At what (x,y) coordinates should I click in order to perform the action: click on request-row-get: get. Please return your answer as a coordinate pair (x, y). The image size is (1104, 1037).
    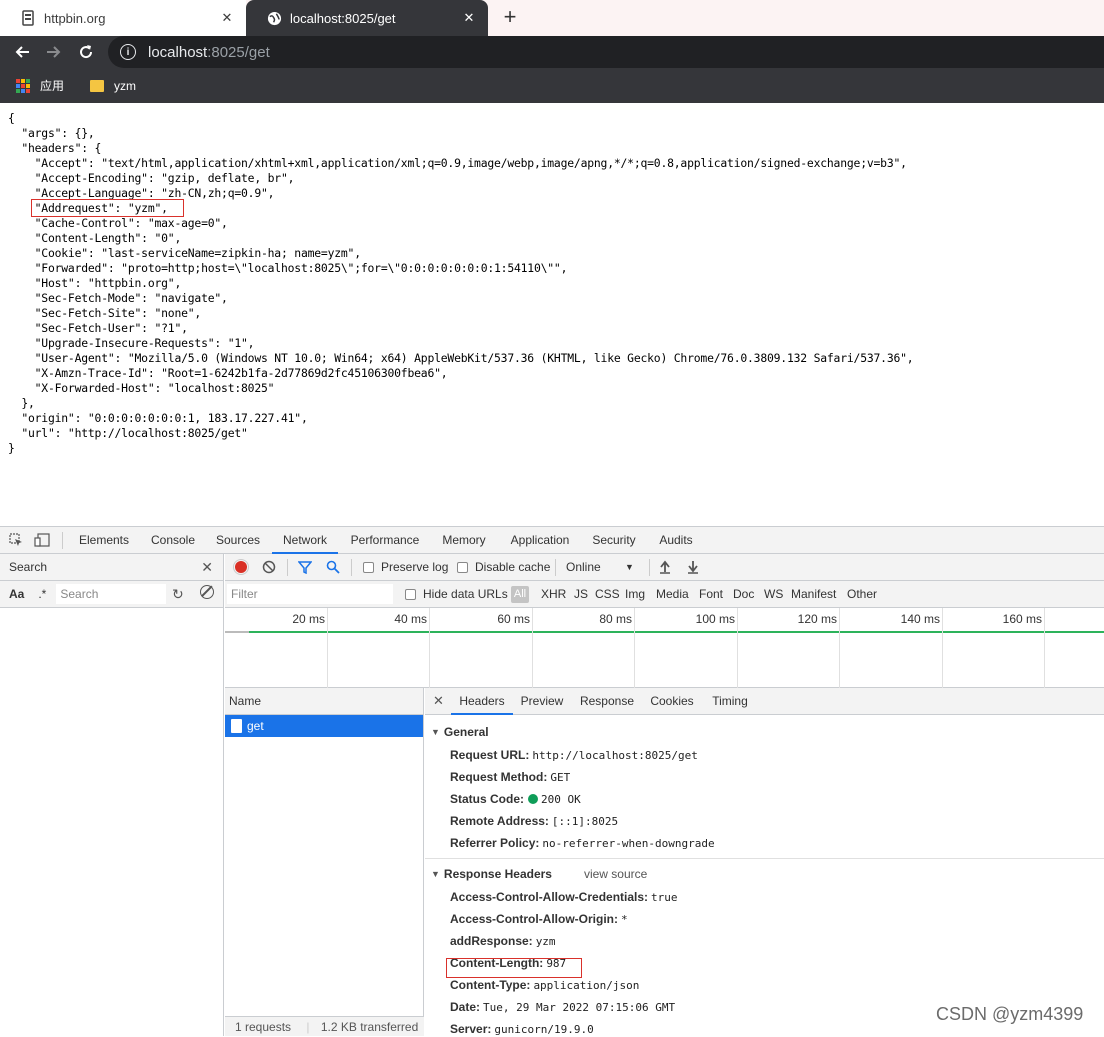
    Looking at the image, I should click on (324, 726).